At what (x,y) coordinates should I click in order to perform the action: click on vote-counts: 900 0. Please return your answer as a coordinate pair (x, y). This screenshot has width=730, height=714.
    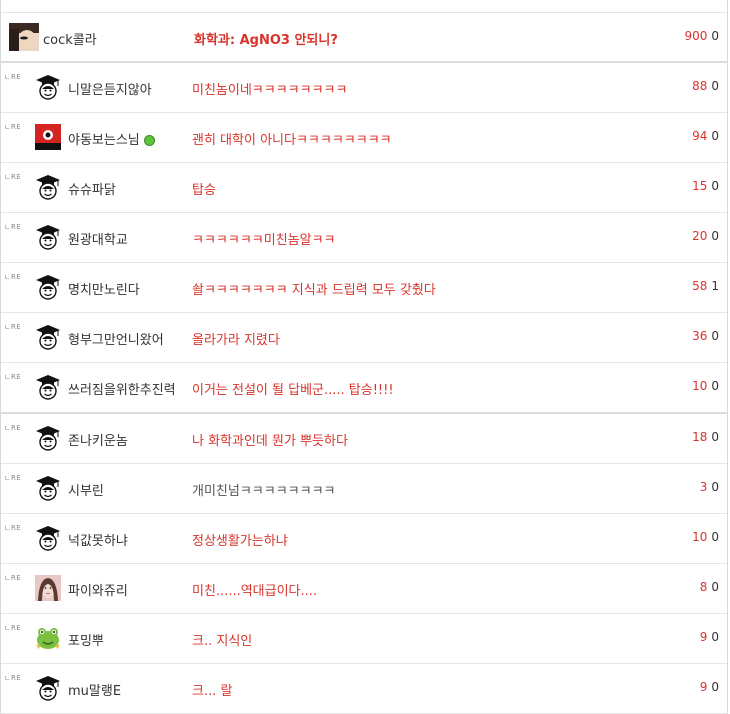
    Looking at the image, I should click on (701, 36).